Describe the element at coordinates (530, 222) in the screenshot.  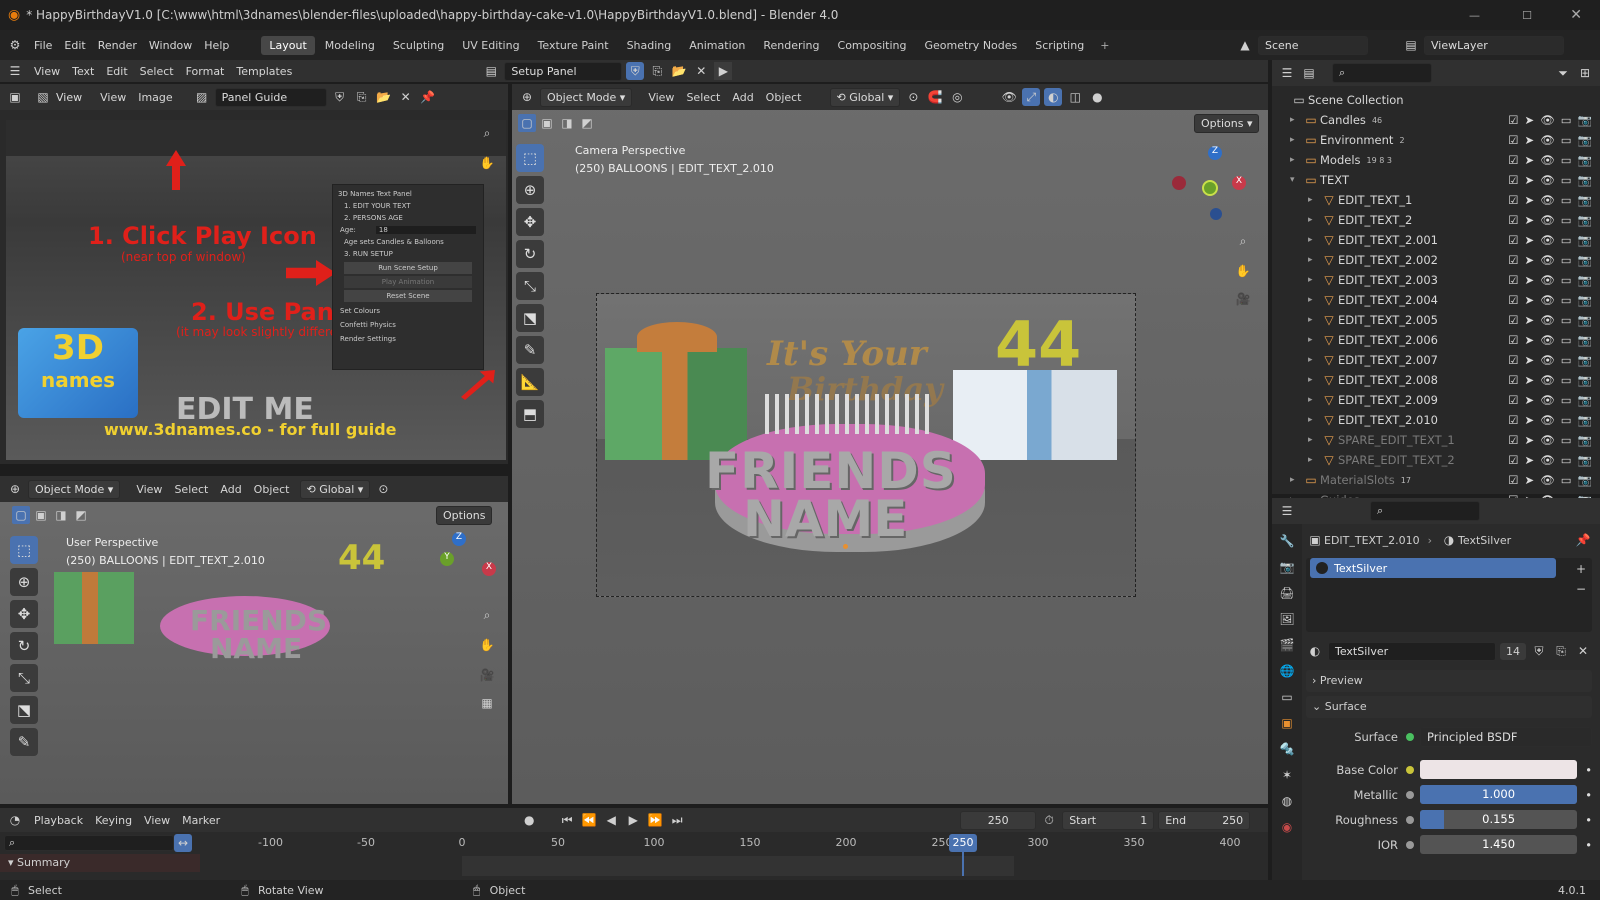
I see `main-move-tool-icon: ✥` at that location.